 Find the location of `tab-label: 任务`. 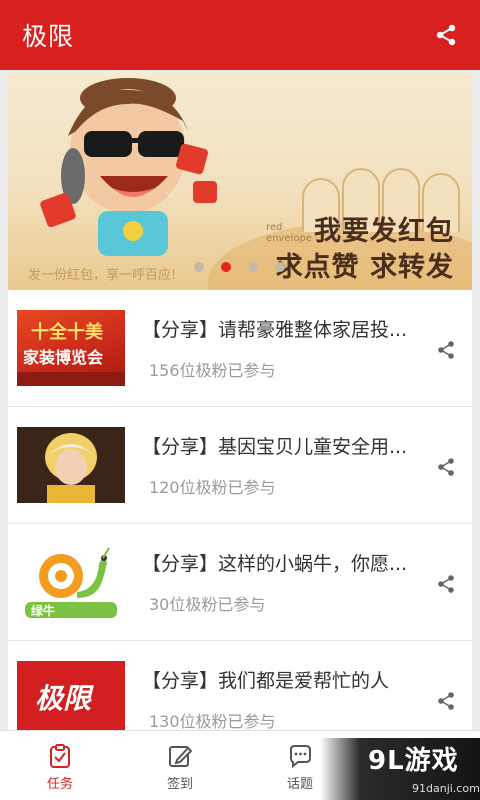

tab-label: 任务 is located at coordinates (59, 784).